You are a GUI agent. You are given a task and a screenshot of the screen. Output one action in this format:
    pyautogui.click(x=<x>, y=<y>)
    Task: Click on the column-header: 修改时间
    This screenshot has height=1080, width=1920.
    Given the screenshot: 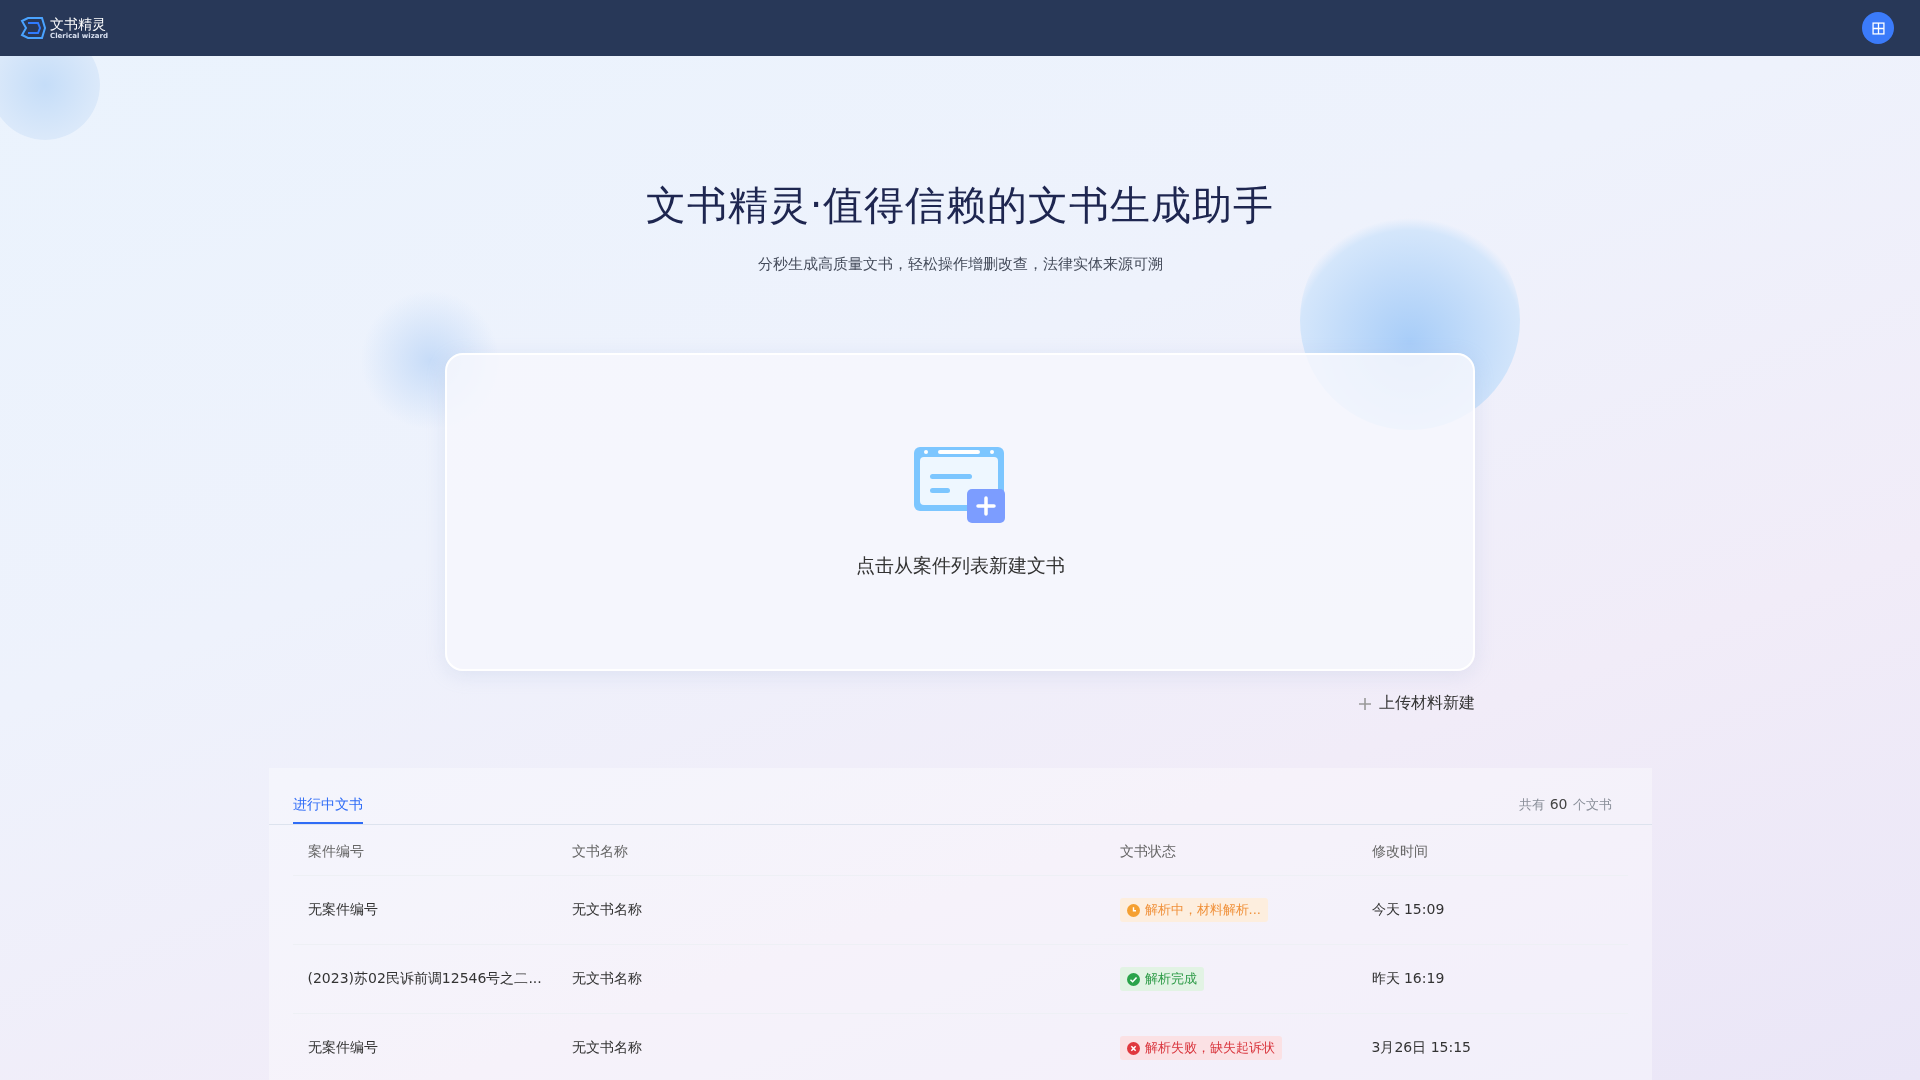 What is the action you would take?
    pyautogui.click(x=1400, y=852)
    